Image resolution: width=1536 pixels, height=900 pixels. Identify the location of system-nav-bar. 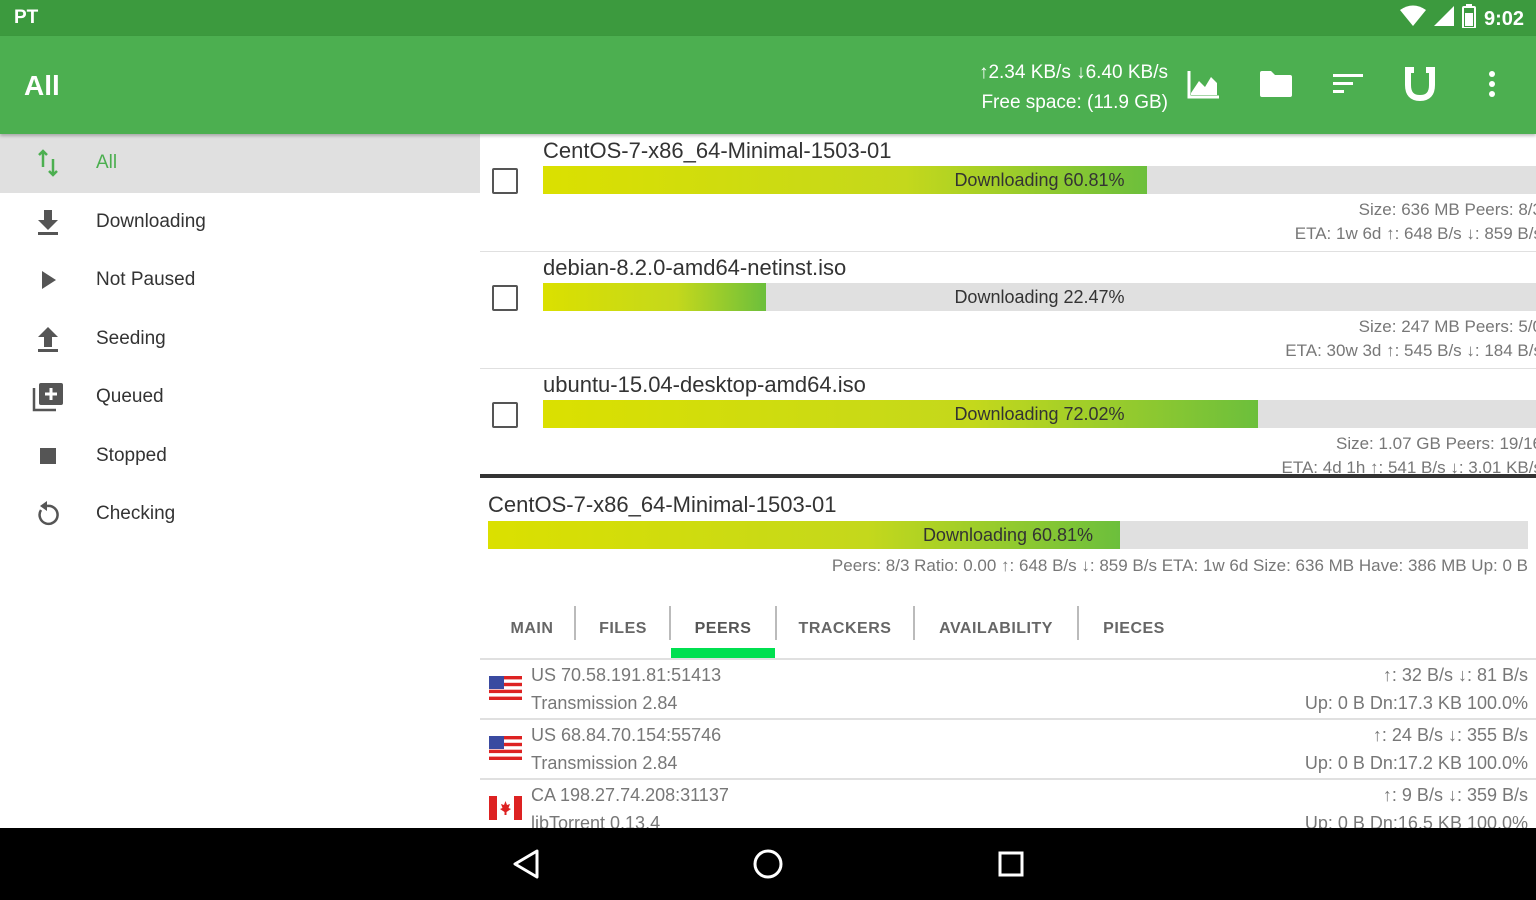
(768, 864).